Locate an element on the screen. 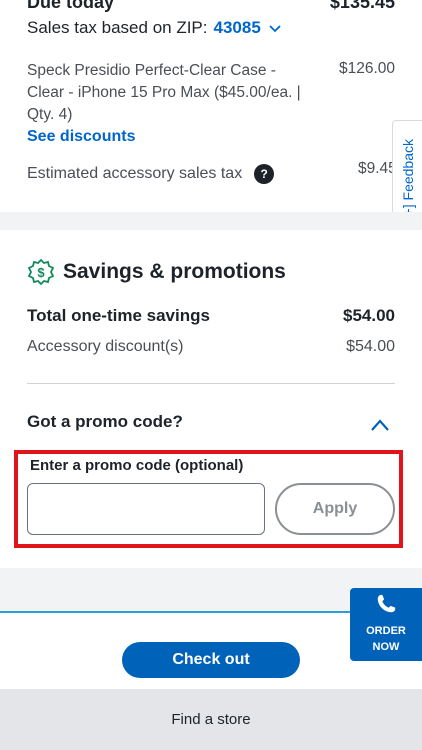 Image resolution: width=422 pixels, height=750 pixels. tax-value: $9.45 is located at coordinates (377, 168).